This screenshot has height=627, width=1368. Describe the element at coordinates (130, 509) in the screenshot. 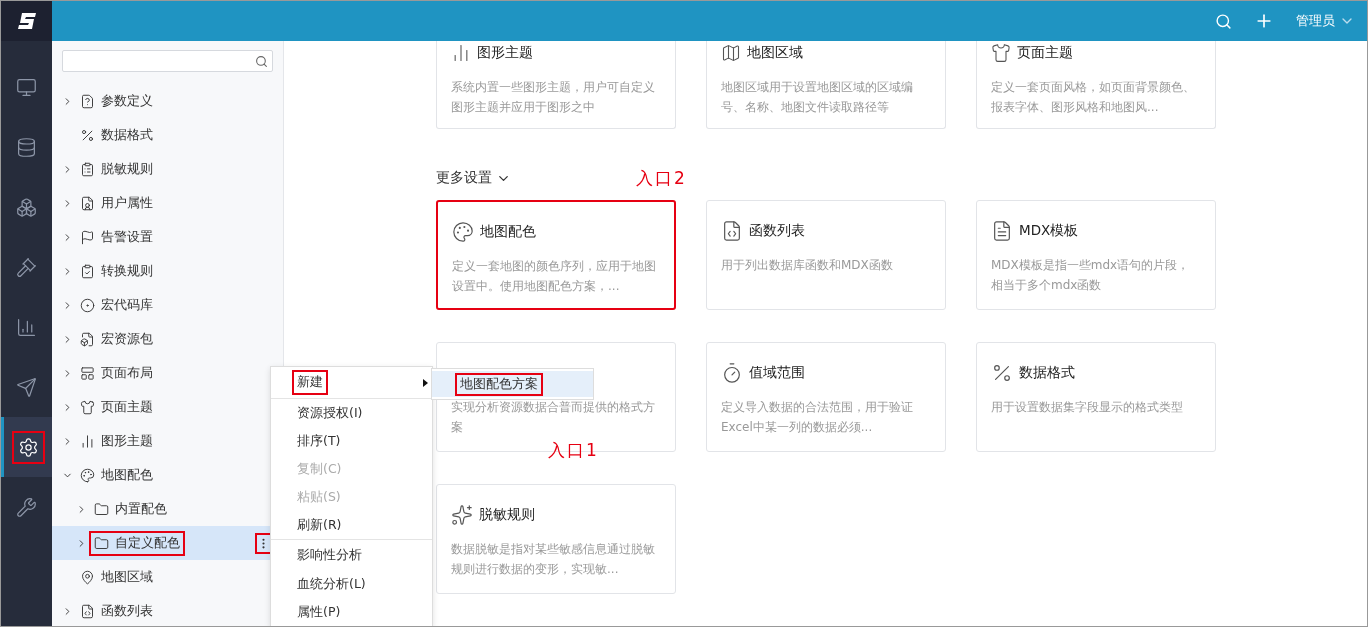

I see `tree-item: 内置配色` at that location.